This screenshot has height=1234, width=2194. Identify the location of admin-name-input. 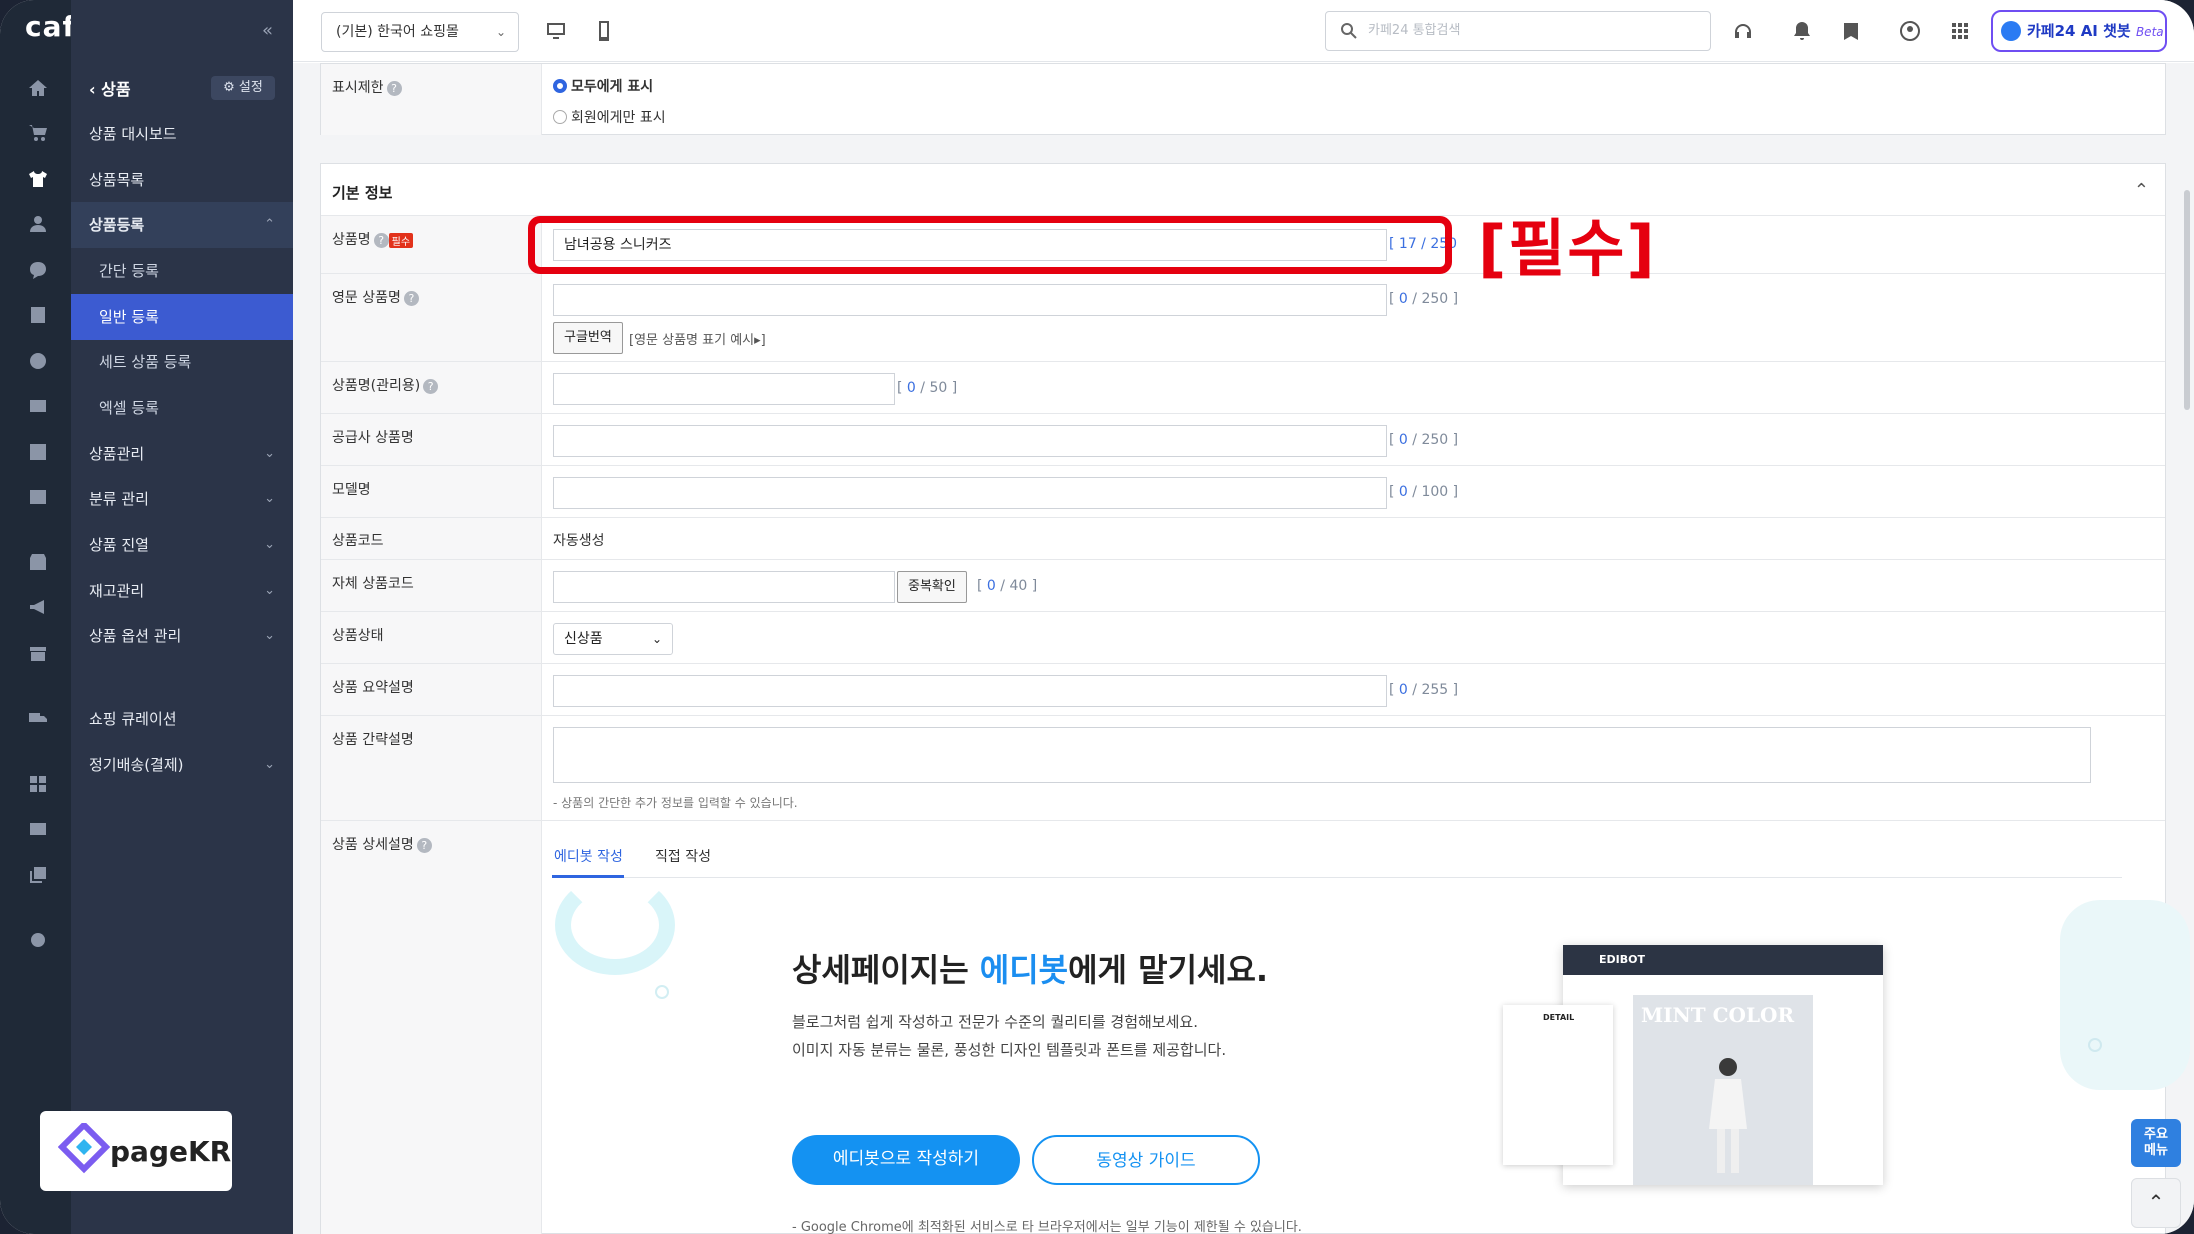
(724, 389).